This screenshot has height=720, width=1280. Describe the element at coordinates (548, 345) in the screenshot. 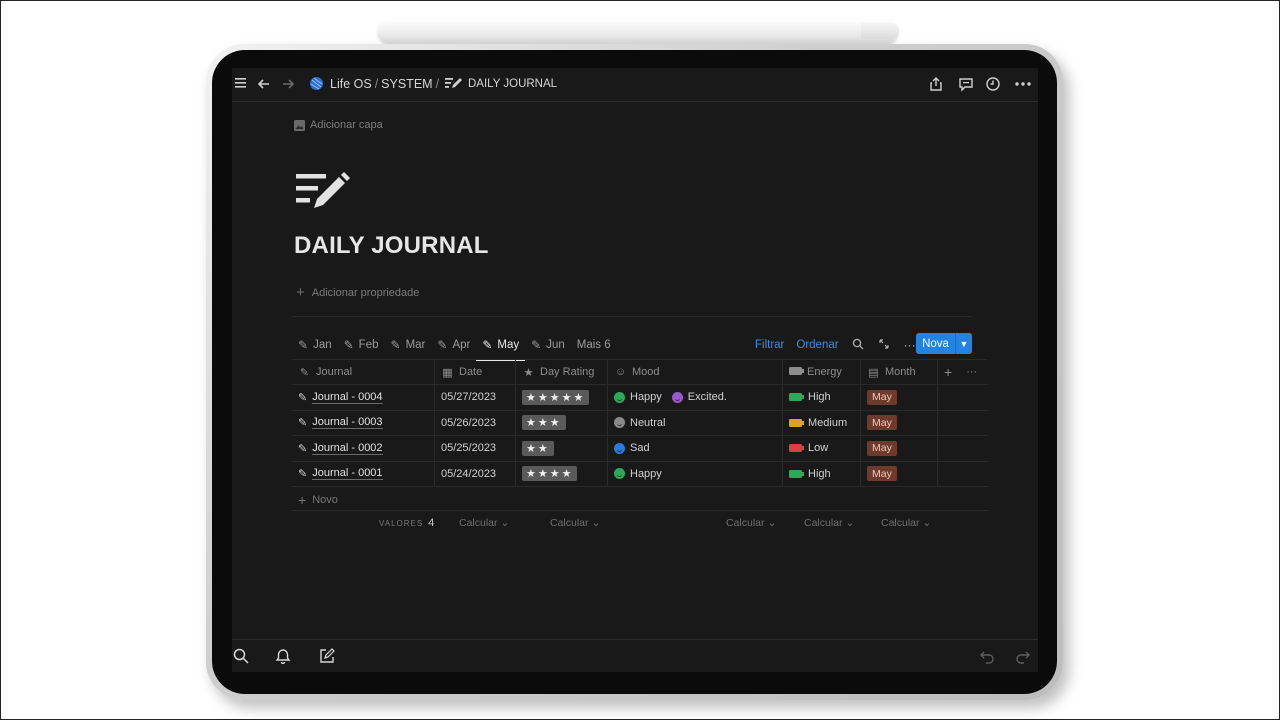

I see `tab-jun: ✎ Jun` at that location.